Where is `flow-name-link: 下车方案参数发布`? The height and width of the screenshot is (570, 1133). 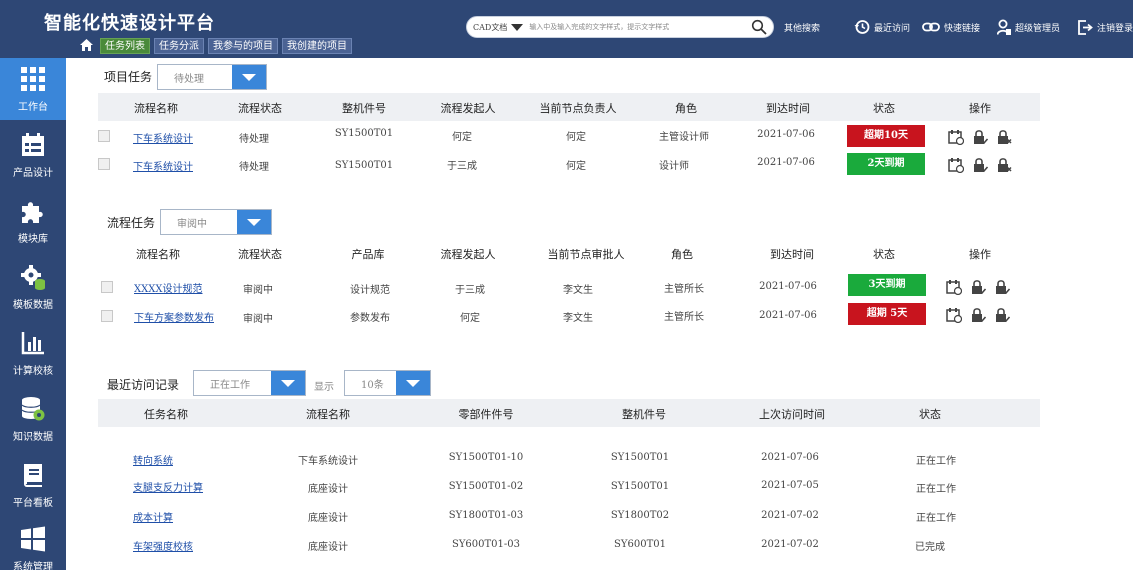
flow-name-link: 下车方案参数发布 is located at coordinates (174, 316).